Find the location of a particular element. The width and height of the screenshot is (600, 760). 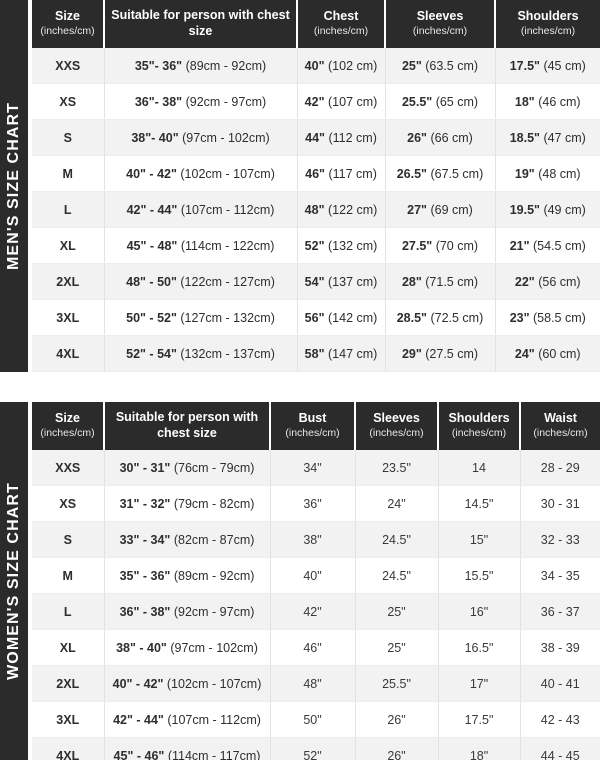

mens-cell-chest: 46" (117 cm) is located at coordinates (341, 174).